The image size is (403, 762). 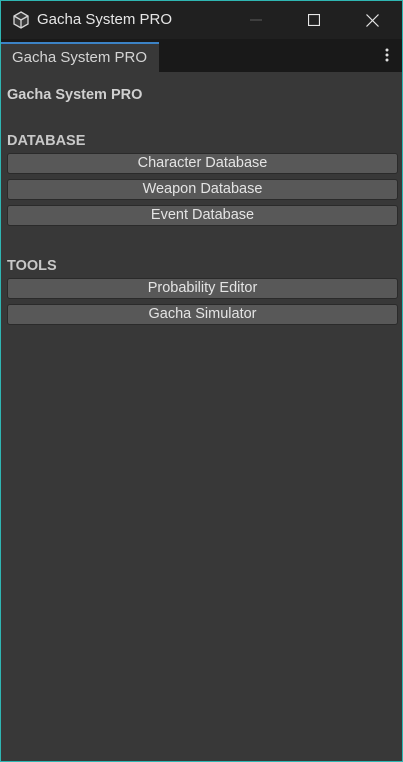 I want to click on section-label-database: DATABASE, so click(x=46, y=141).